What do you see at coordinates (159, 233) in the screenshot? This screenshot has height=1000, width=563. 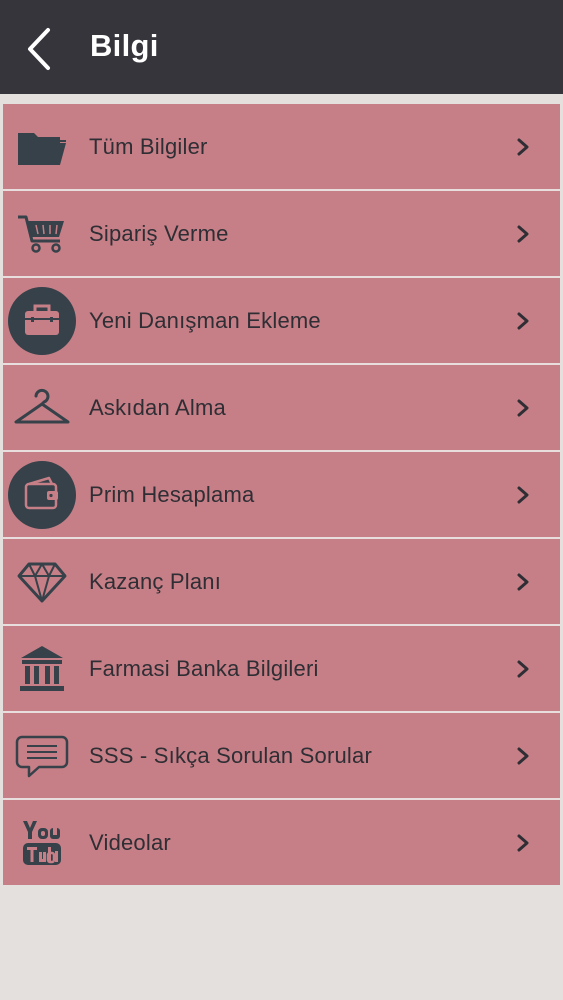 I see `menu-item-label: Sipariş Verme` at bounding box center [159, 233].